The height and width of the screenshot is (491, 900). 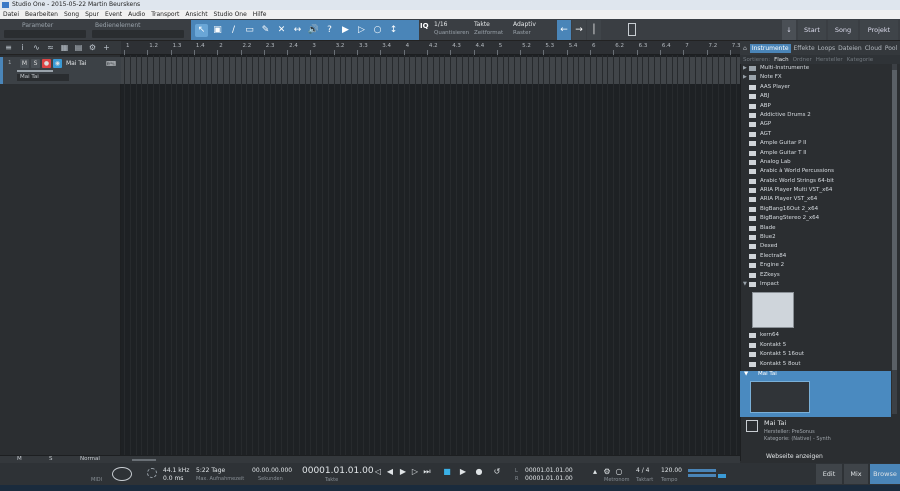 What do you see at coordinates (817, 265) in the screenshot?
I see `list-item: Engine 2` at bounding box center [817, 265].